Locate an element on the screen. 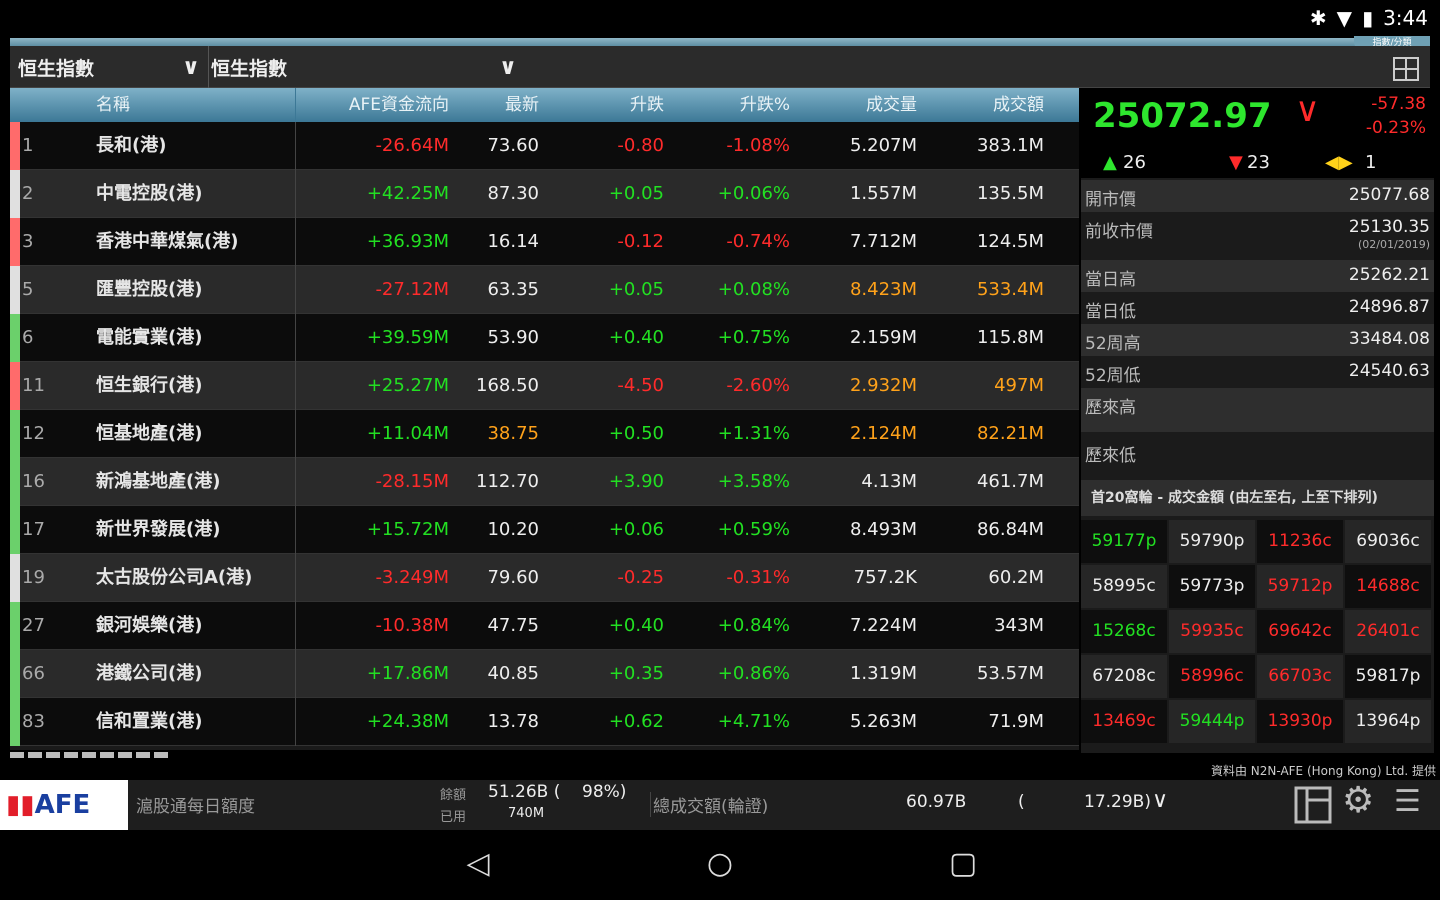  price-change: -0.25 is located at coordinates (640, 577).